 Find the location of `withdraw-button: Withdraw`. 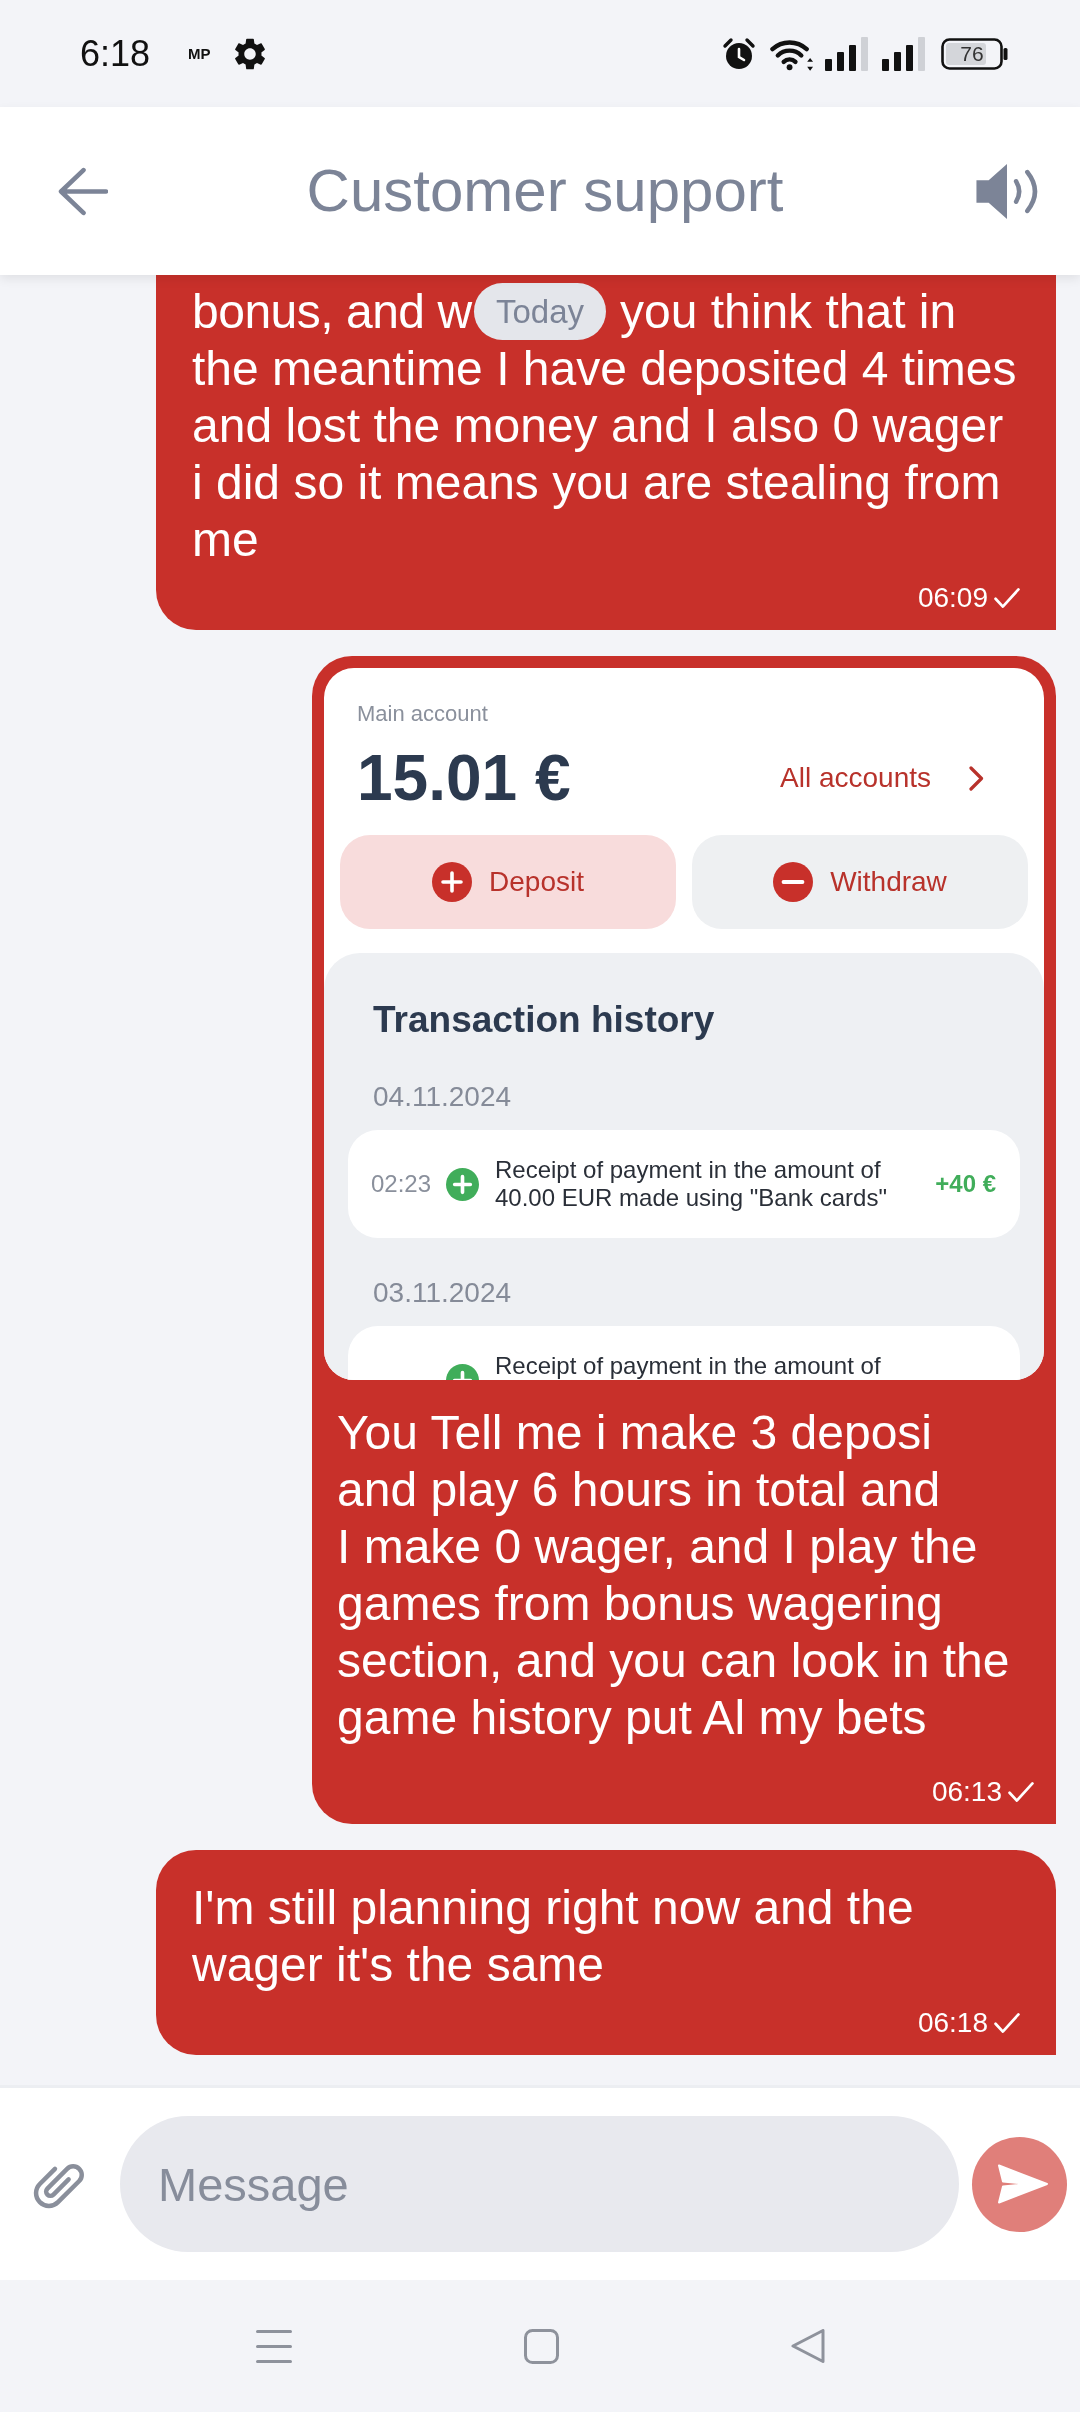

withdraw-button: Withdraw is located at coordinates (860, 882).